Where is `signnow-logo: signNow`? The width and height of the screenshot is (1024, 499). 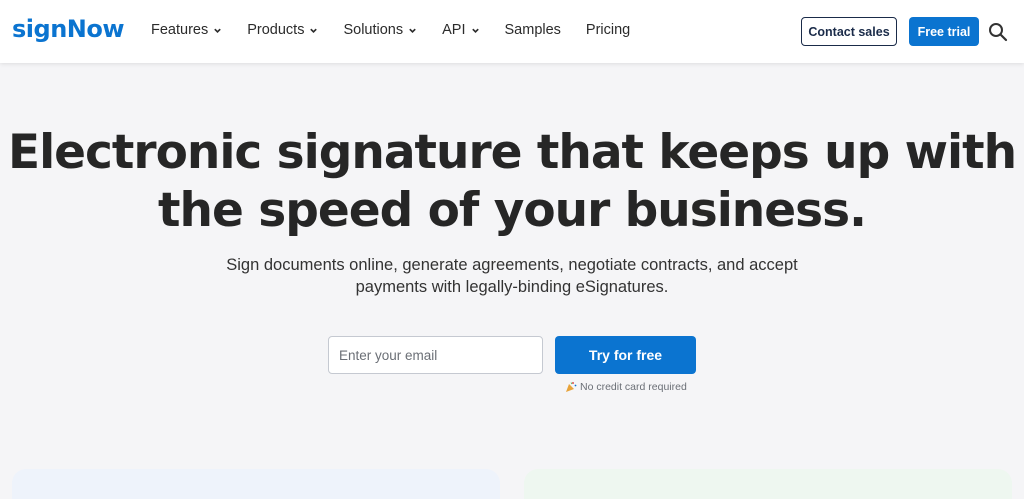
signnow-logo: signNow is located at coordinates (68, 29).